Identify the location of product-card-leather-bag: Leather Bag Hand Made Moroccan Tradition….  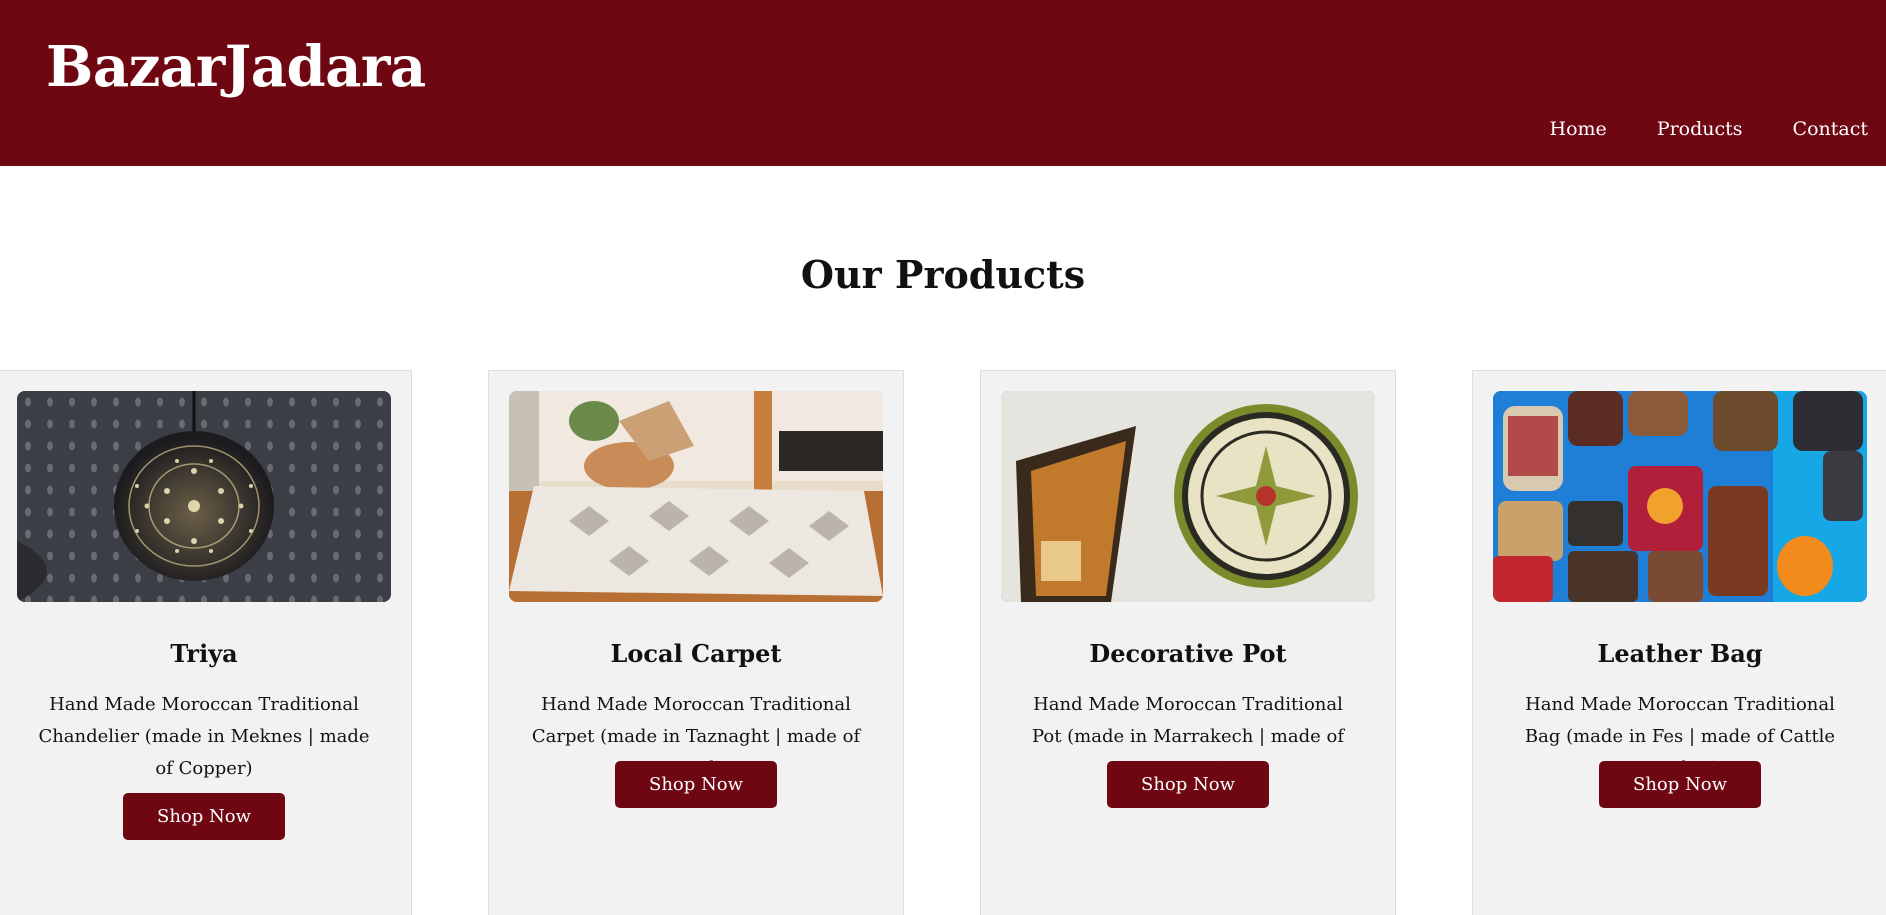
(1679, 642).